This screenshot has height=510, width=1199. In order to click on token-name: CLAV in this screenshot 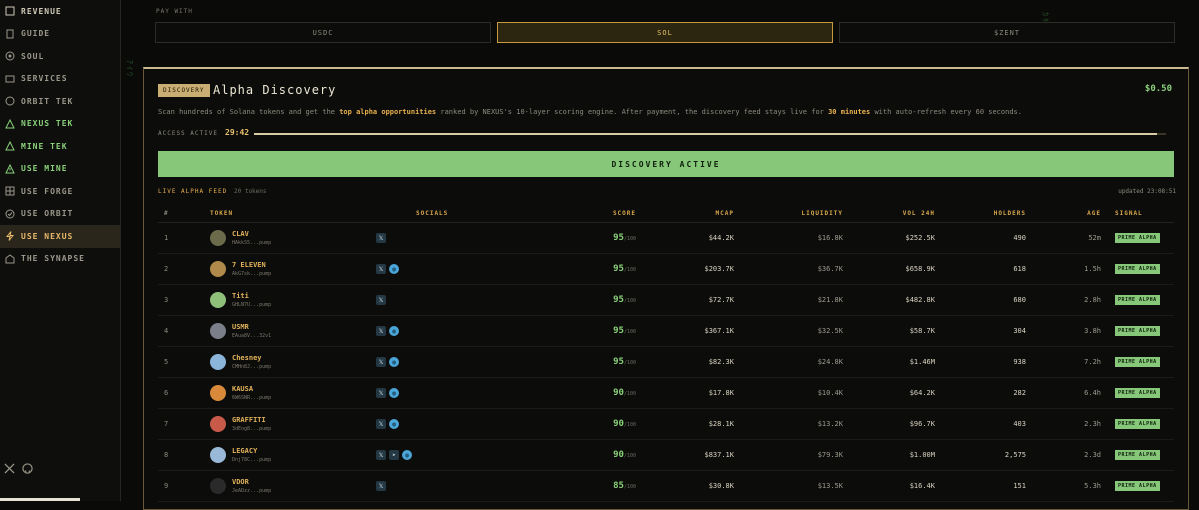, I will do `click(251, 234)`.